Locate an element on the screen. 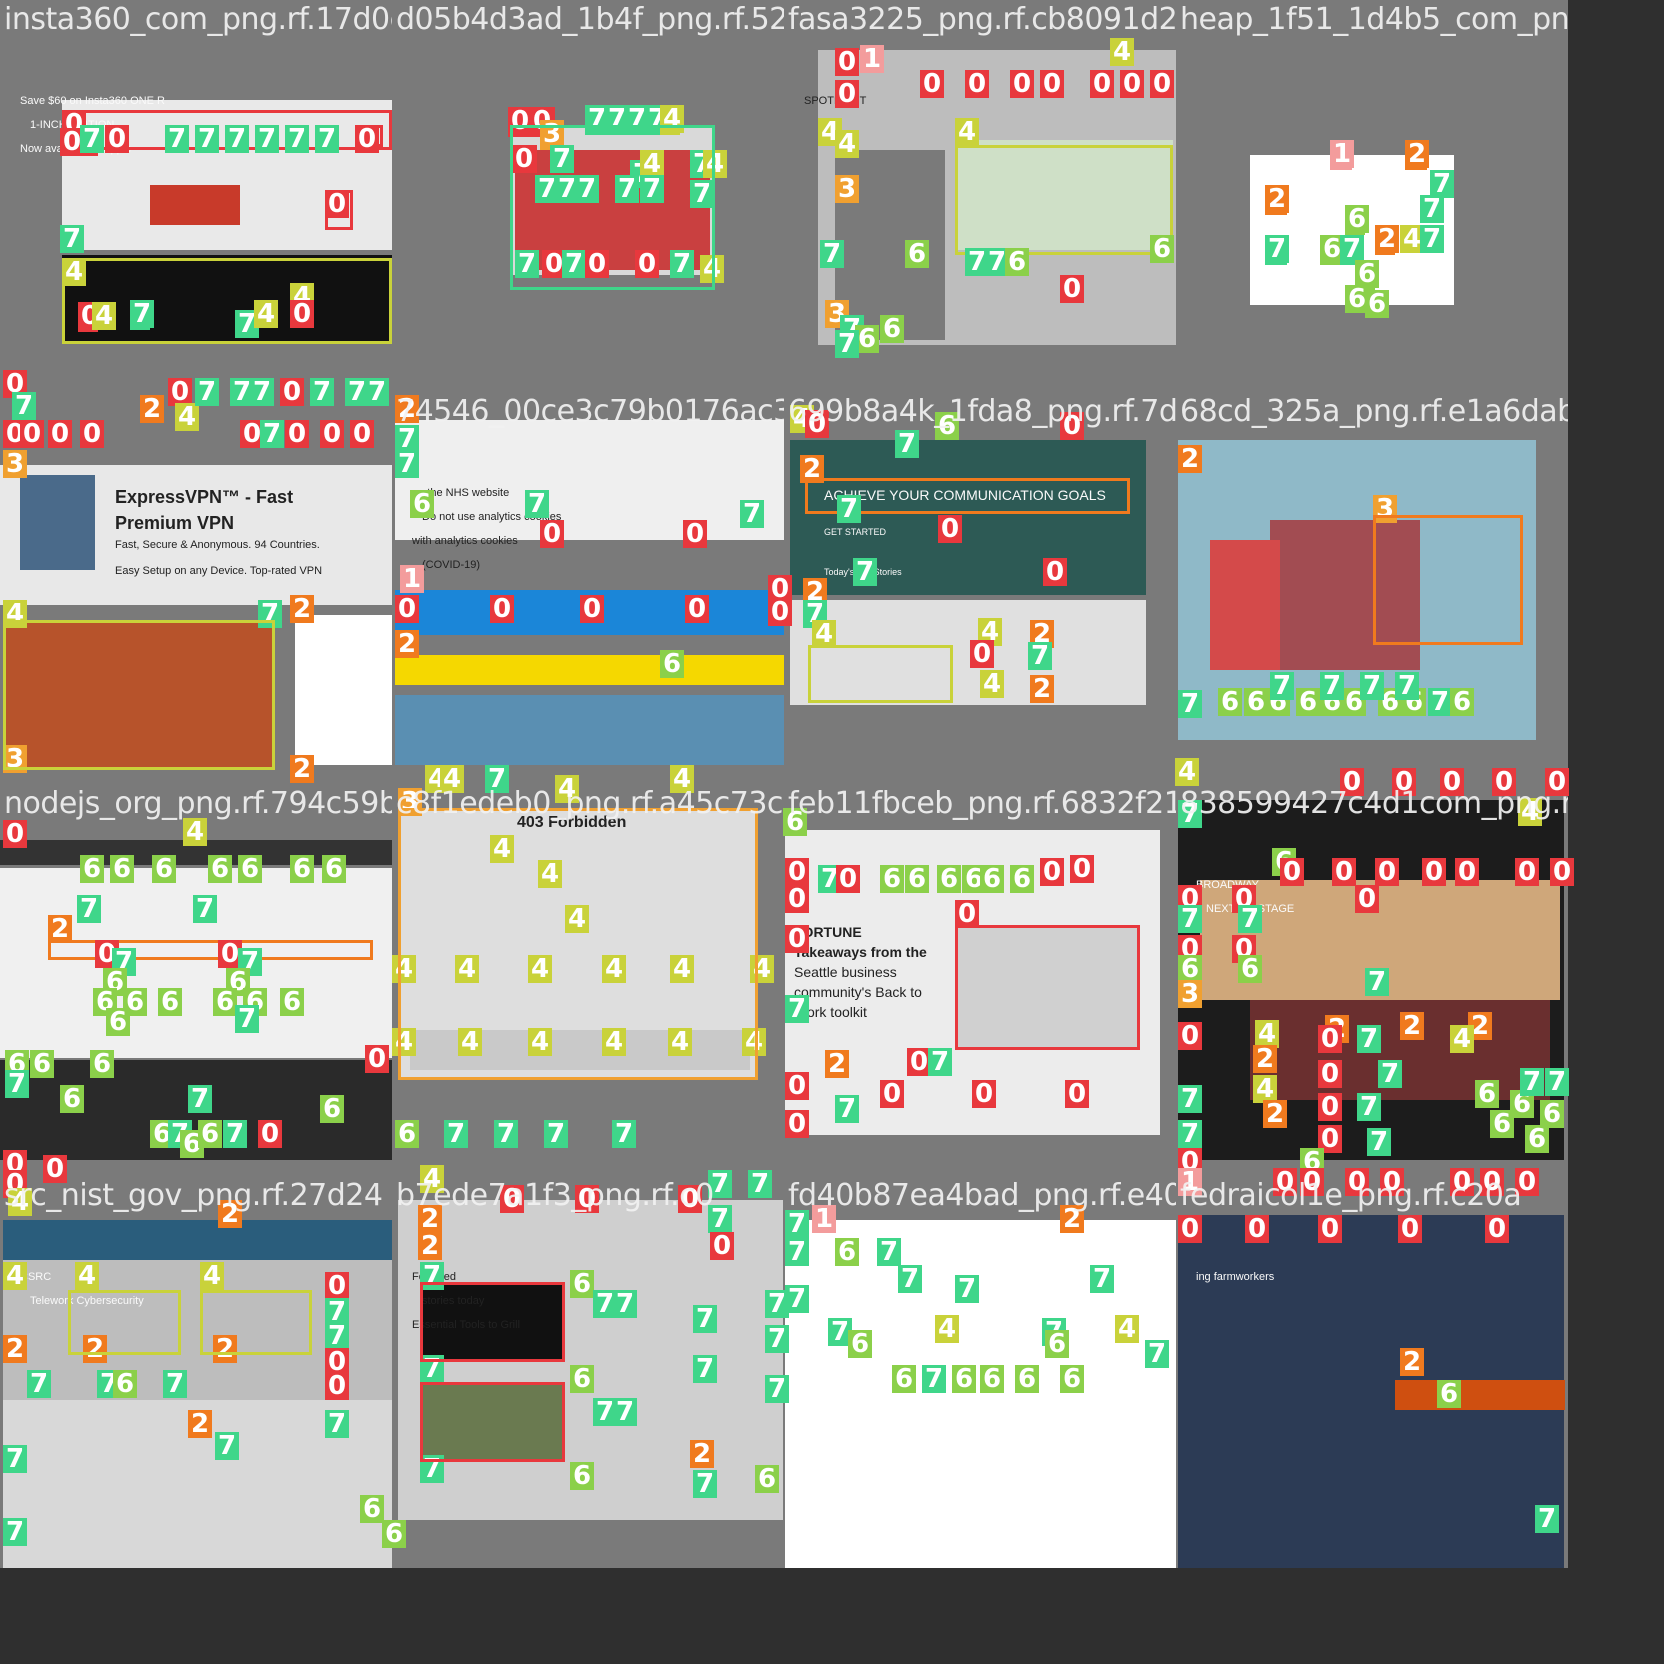 This screenshot has width=1664, height=1664. tile-text: Takeaways from the is located at coordinates (860, 952).